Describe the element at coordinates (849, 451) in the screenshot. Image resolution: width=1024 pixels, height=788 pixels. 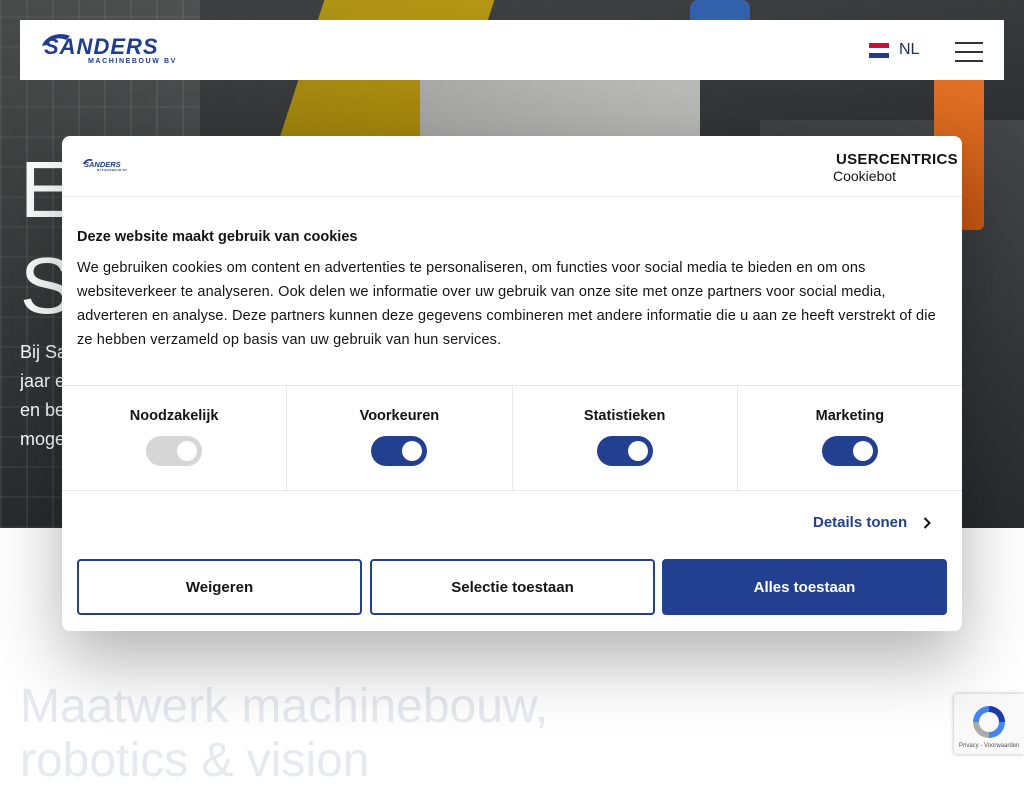
I see `toggle-marketing` at that location.